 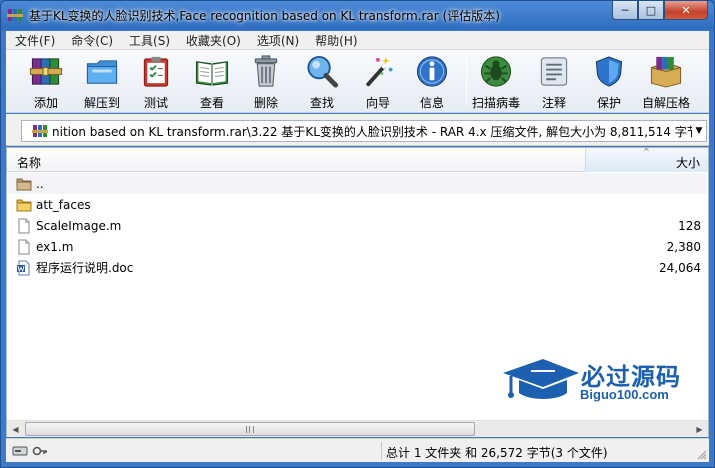 I want to click on comment-button: 注释, so click(x=554, y=82).